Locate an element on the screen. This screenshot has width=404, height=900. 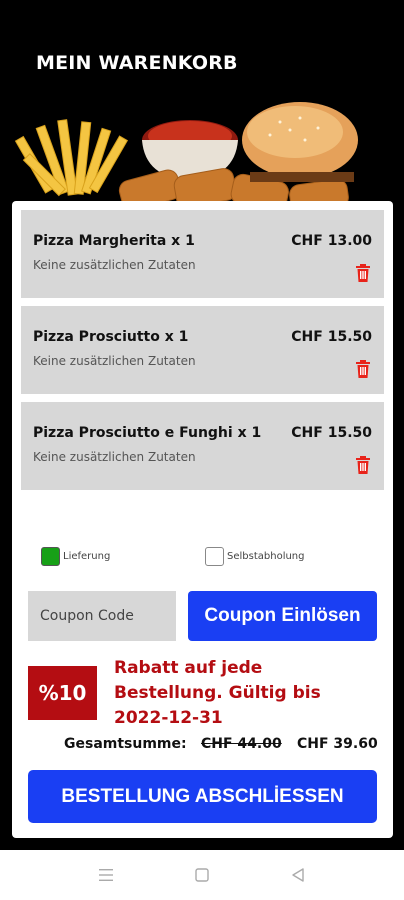
delivery-checkbox is located at coordinates (50, 556).